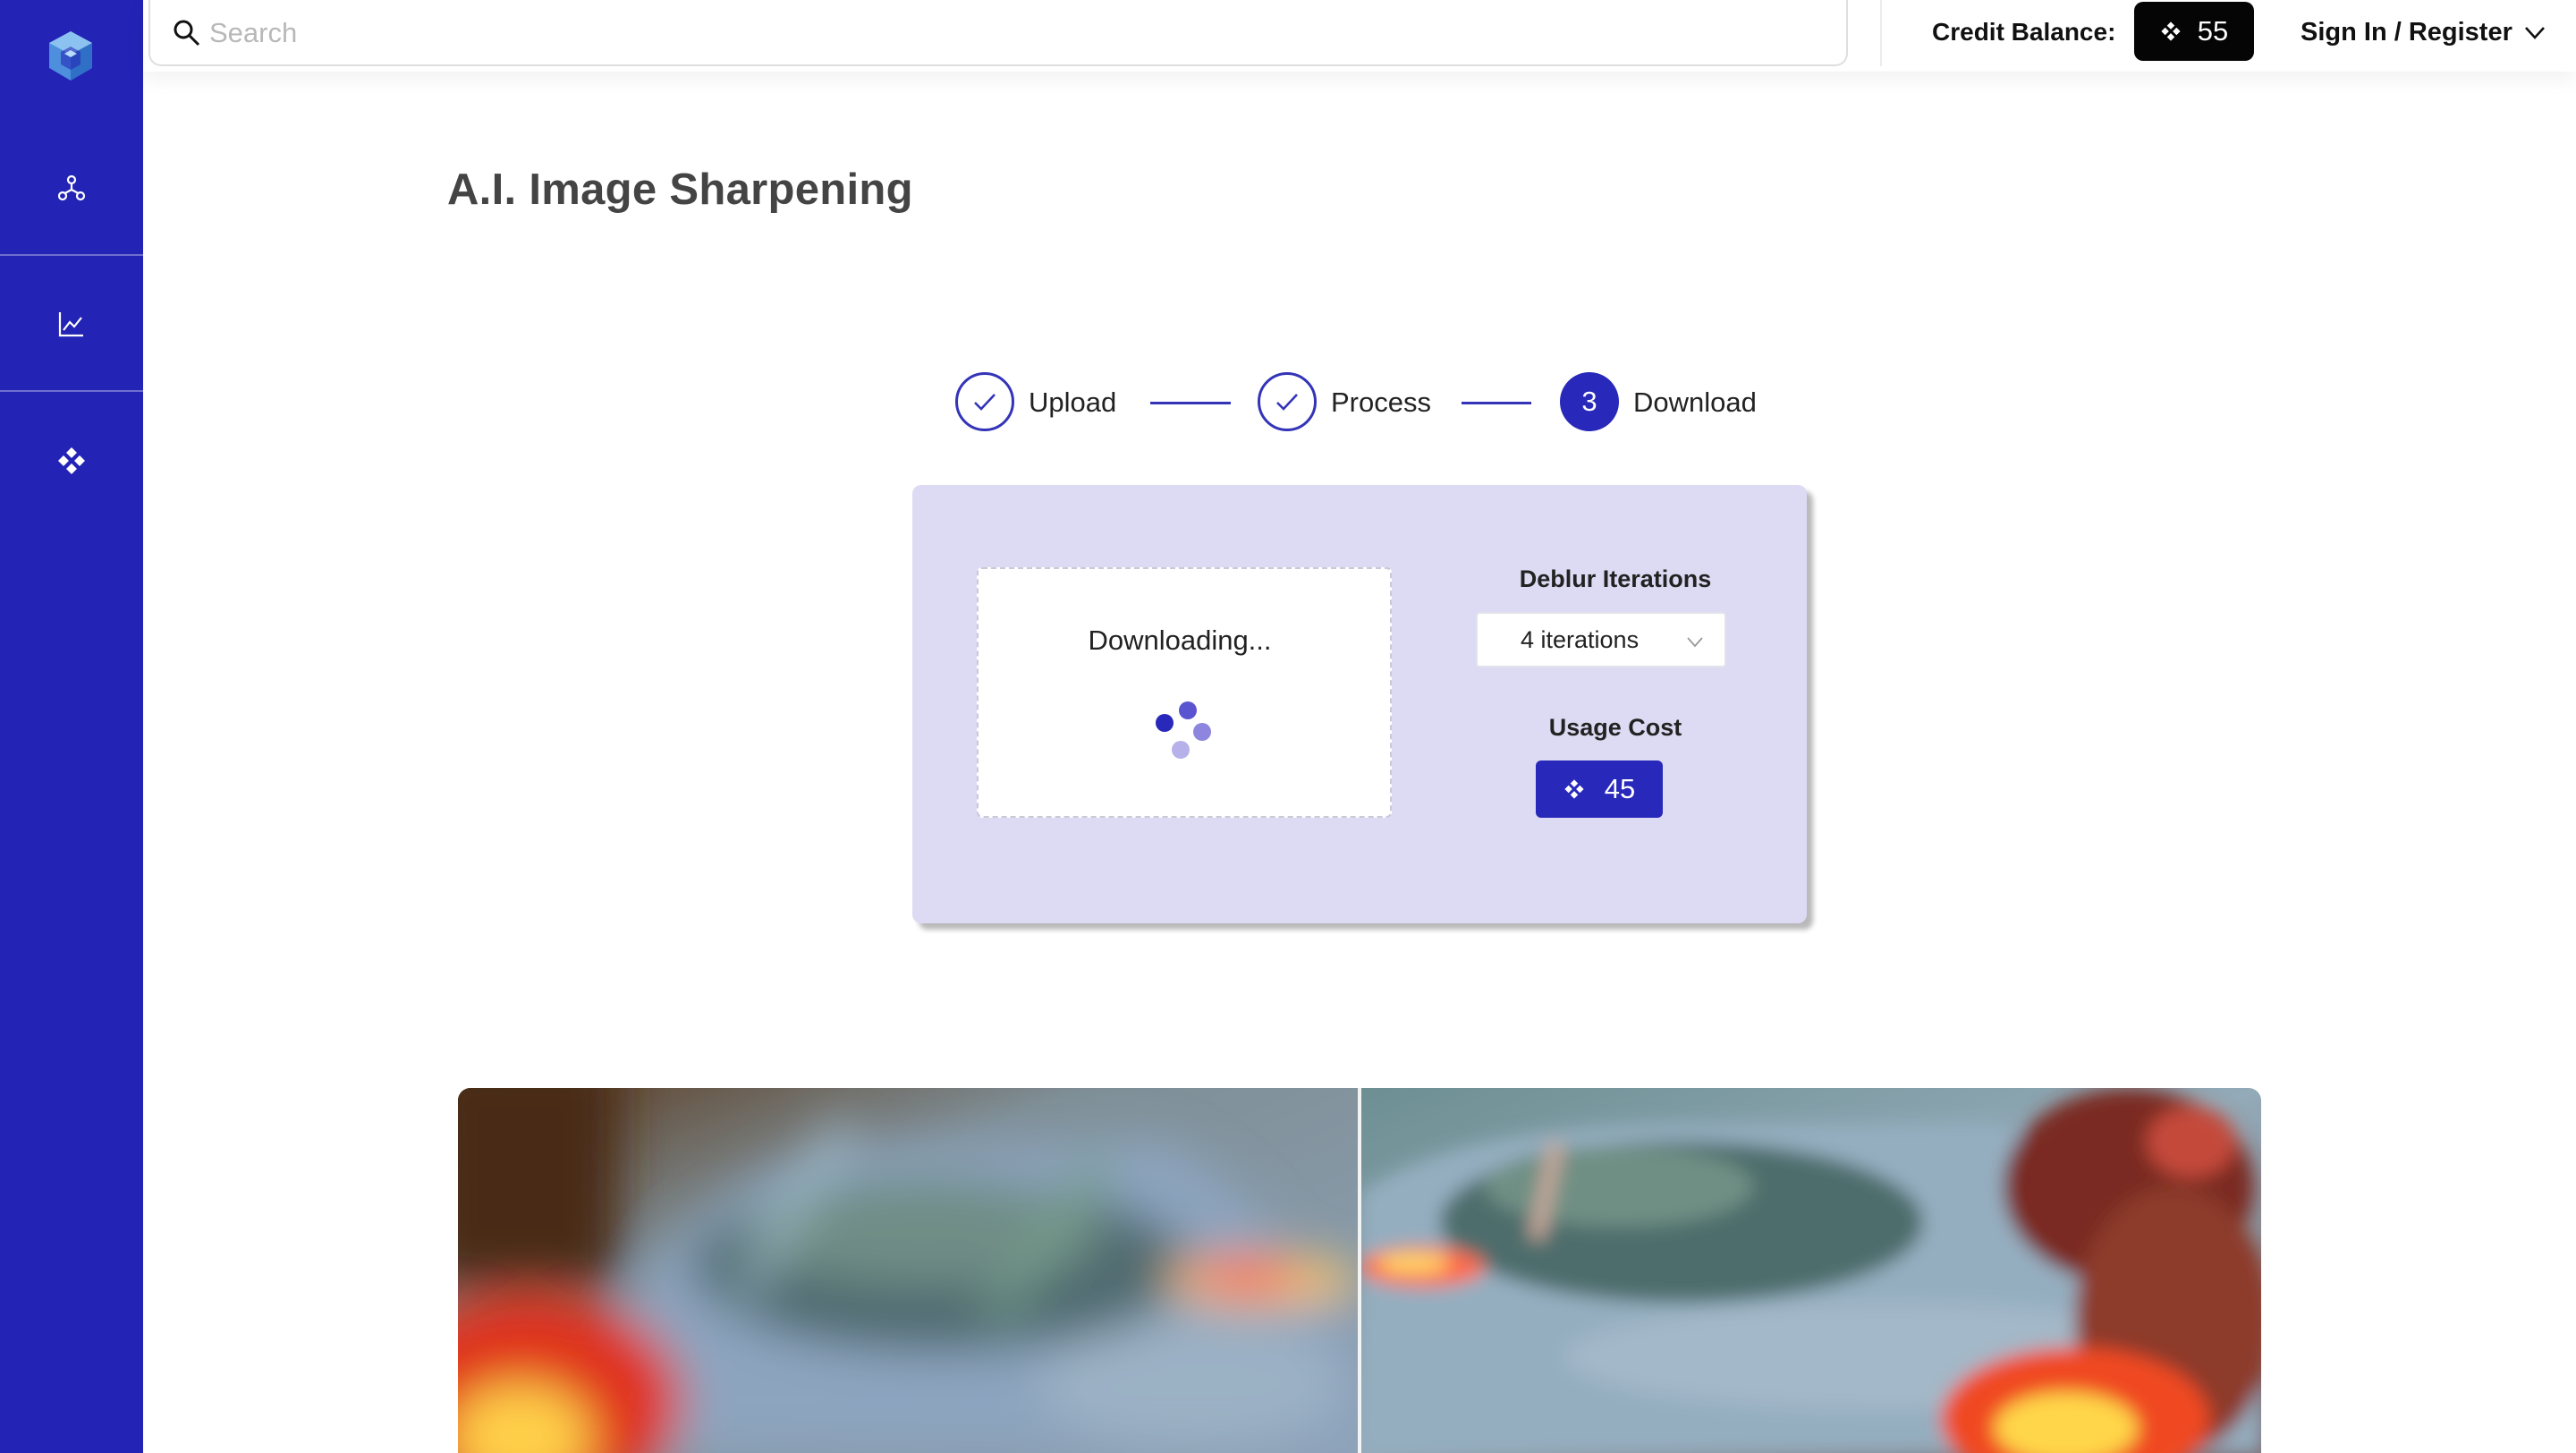  I want to click on line-chart-icon, so click(70, 324).